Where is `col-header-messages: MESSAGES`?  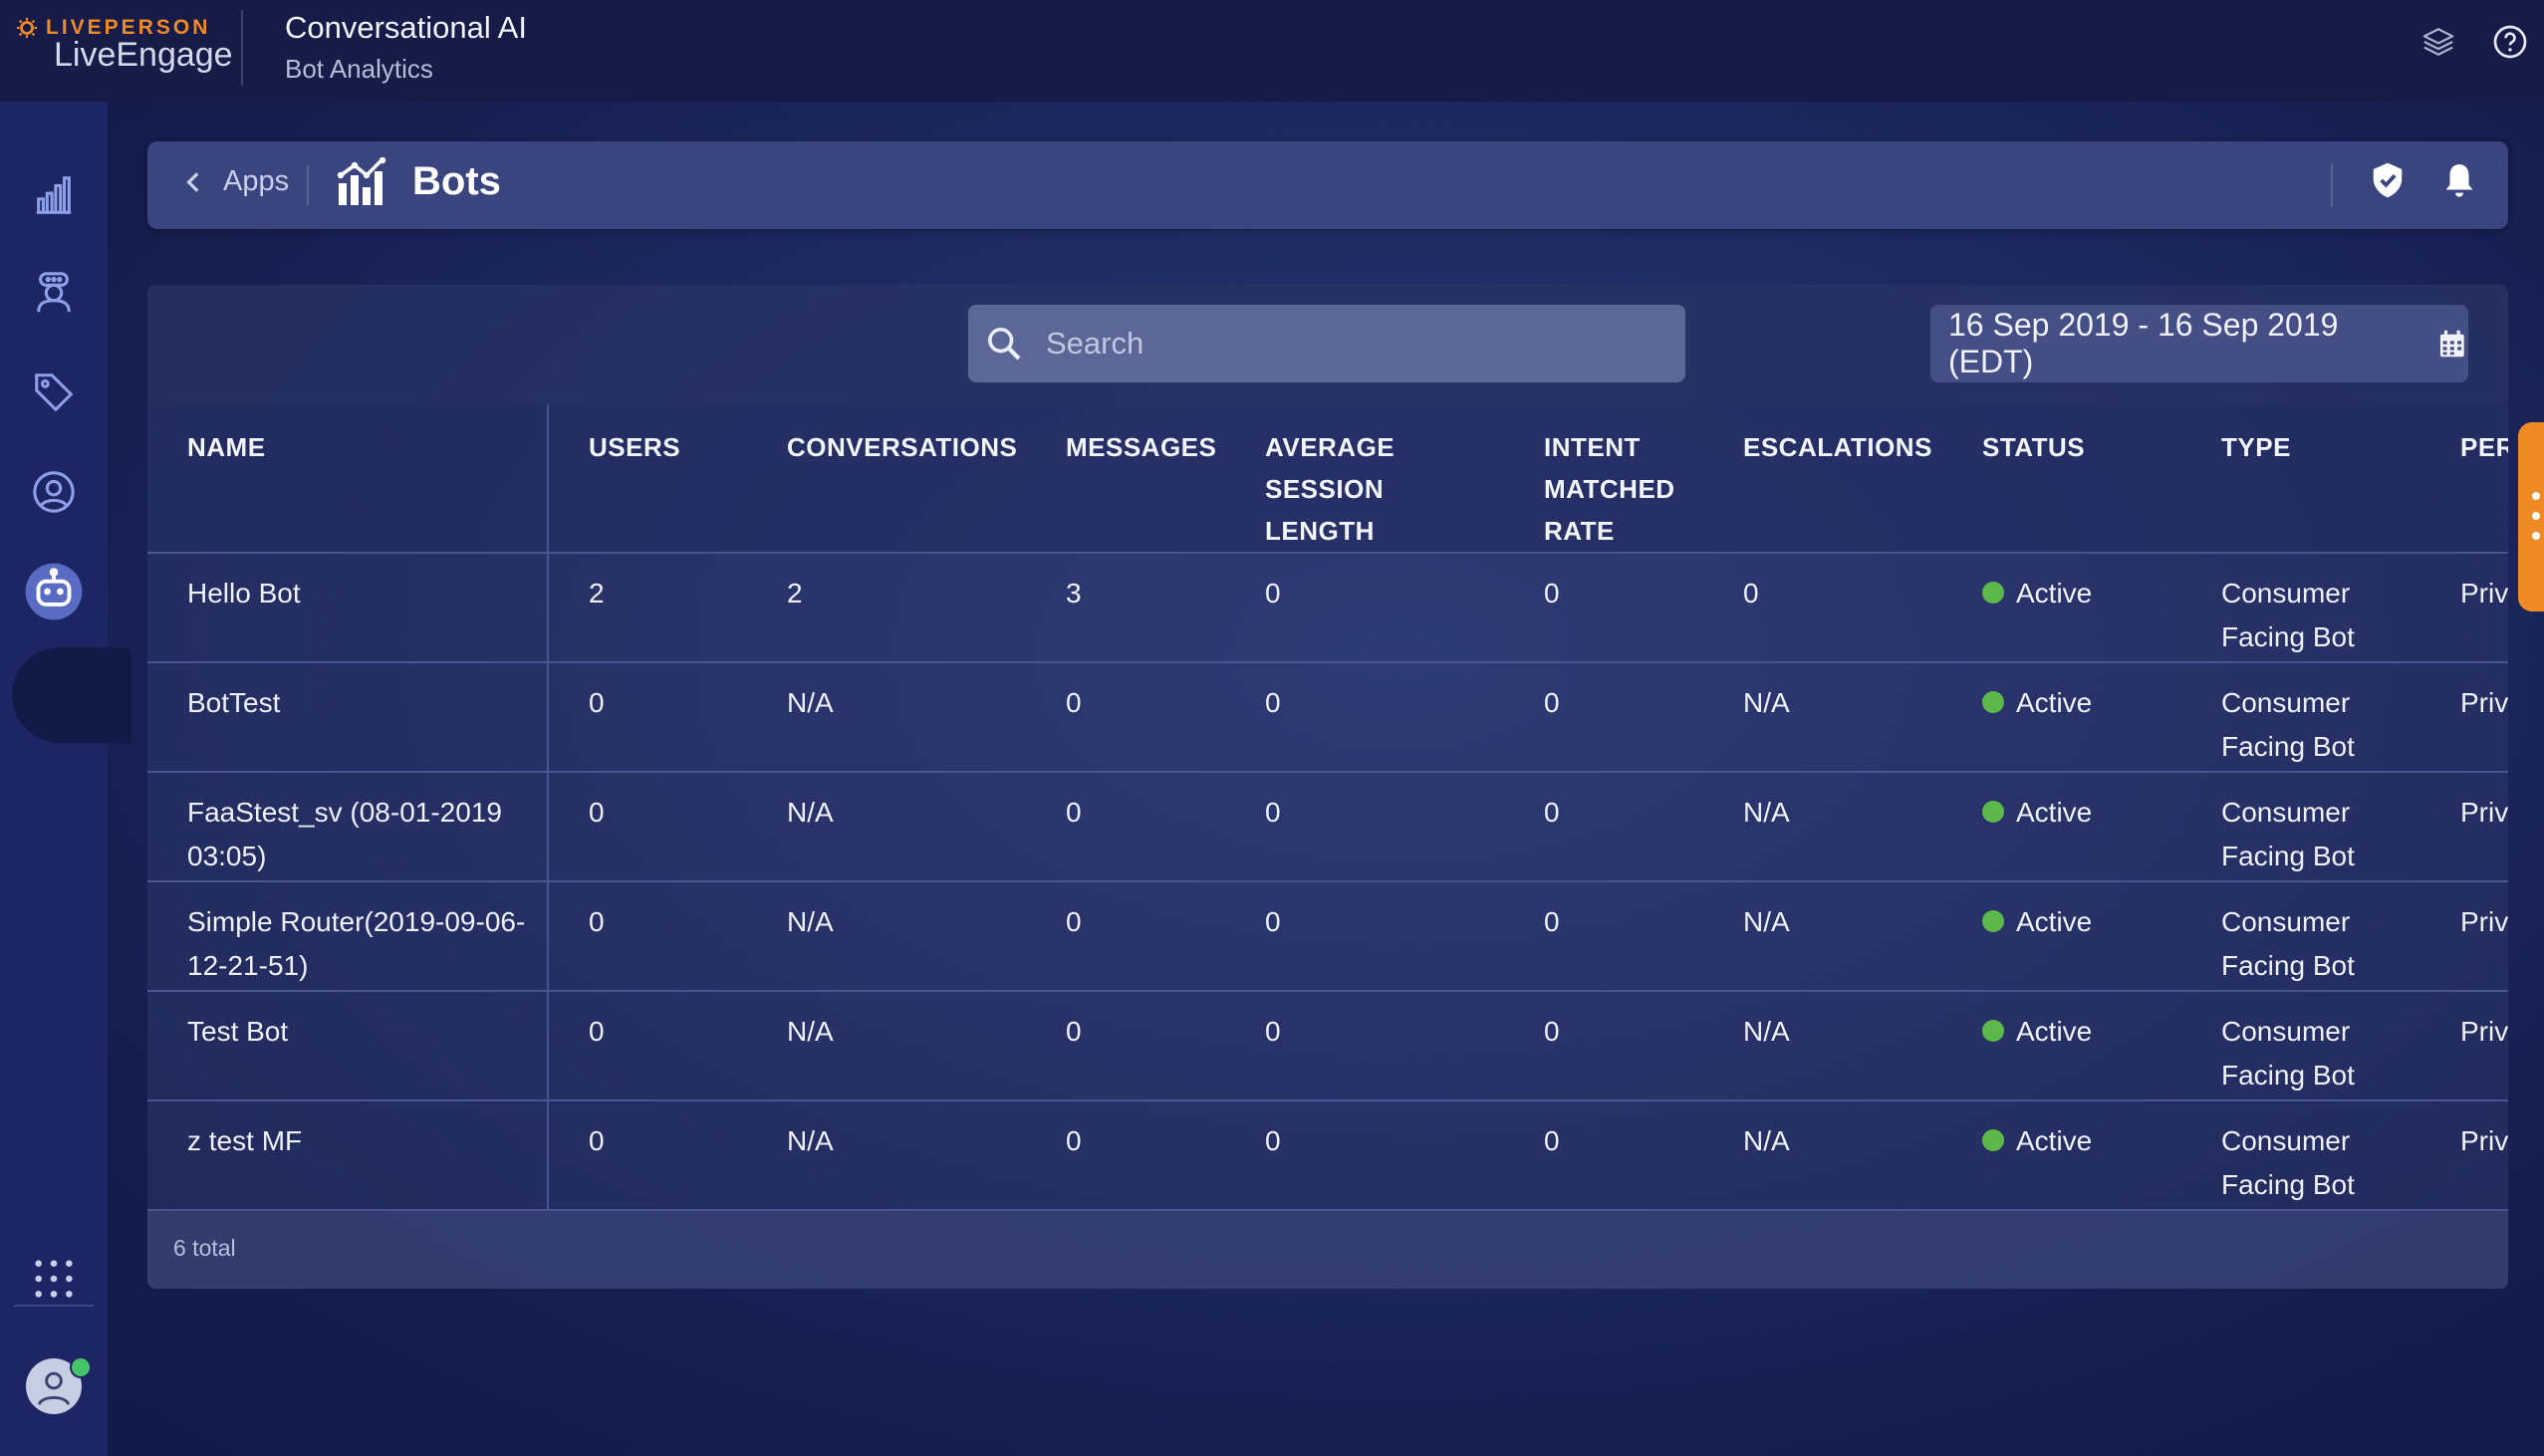 col-header-messages: MESSAGES is located at coordinates (1125, 479).